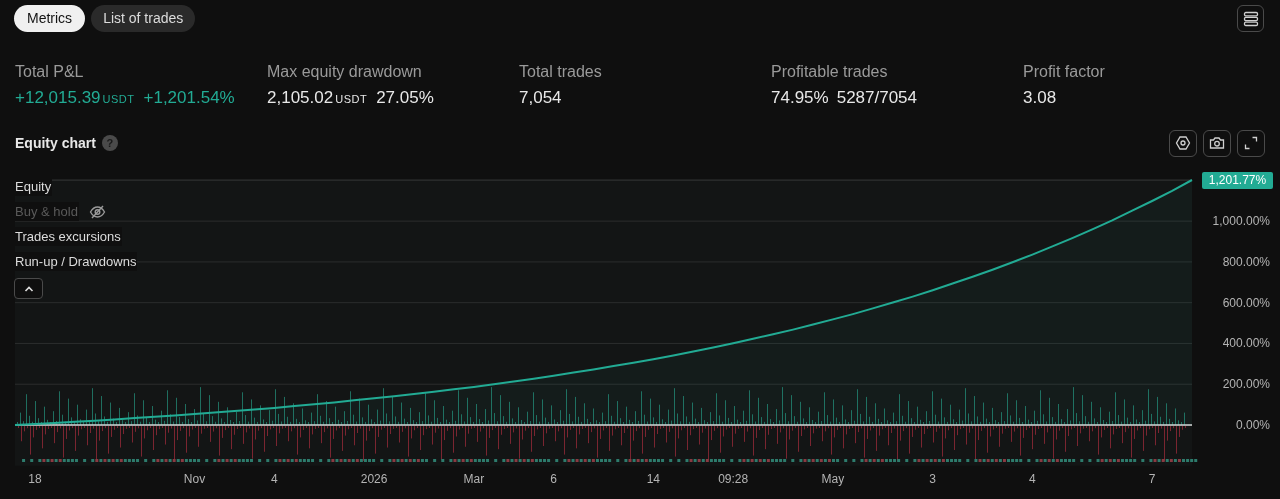 The height and width of the screenshot is (499, 1280). What do you see at coordinates (800, 98) in the screenshot?
I see `metric-value: 74.95%` at bounding box center [800, 98].